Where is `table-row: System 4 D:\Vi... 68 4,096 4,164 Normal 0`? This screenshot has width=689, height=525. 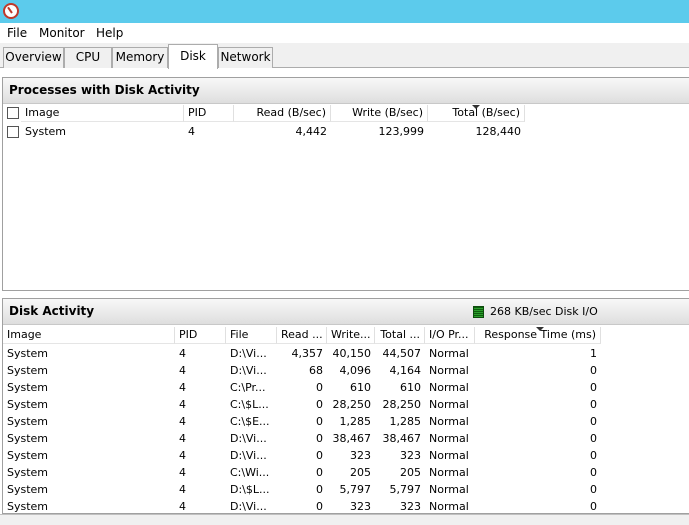
table-row: System 4 D:\Vi... 68 4,096 4,164 Normal 0 is located at coordinates (346, 370).